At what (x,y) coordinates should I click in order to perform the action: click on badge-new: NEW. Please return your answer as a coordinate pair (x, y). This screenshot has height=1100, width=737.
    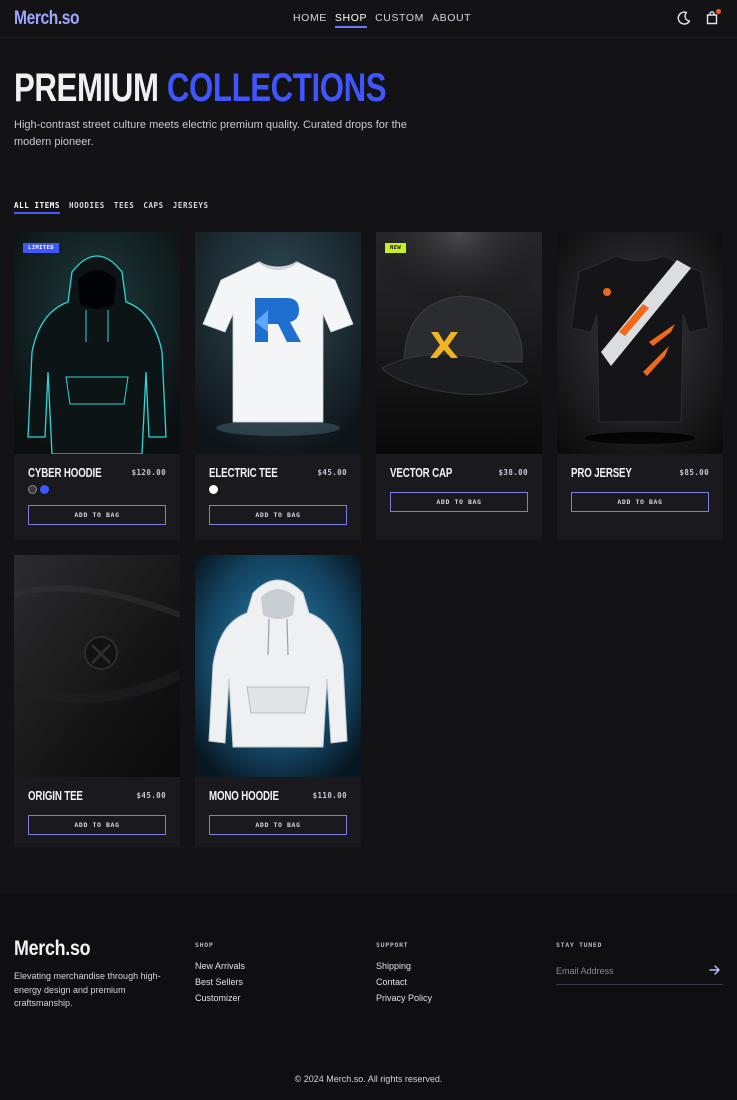
    Looking at the image, I should click on (396, 248).